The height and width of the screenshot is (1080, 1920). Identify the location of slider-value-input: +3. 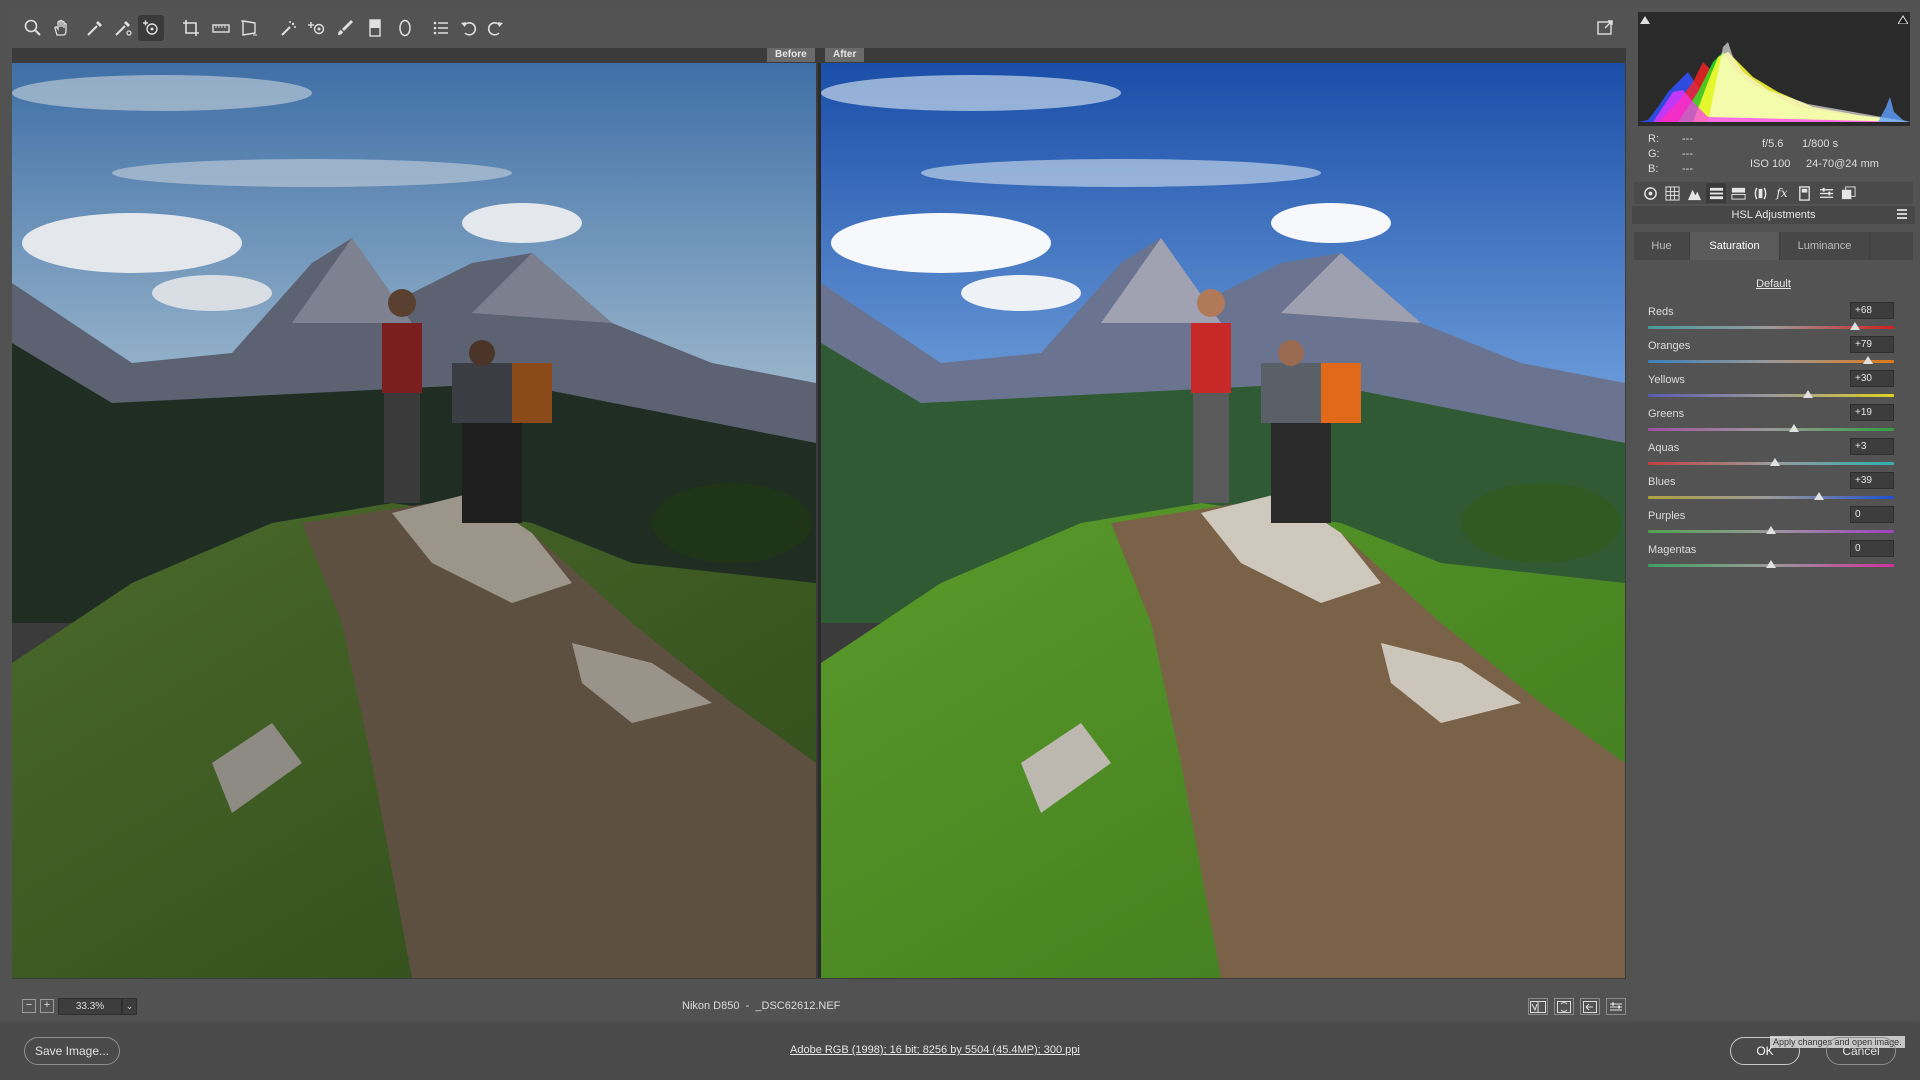
(1872, 446).